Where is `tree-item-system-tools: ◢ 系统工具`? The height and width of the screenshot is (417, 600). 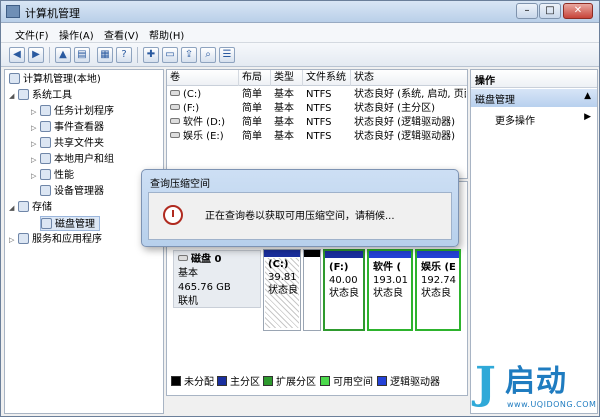
tree-item-system-tools: ◢ 系统工具 is located at coordinates (40, 95).